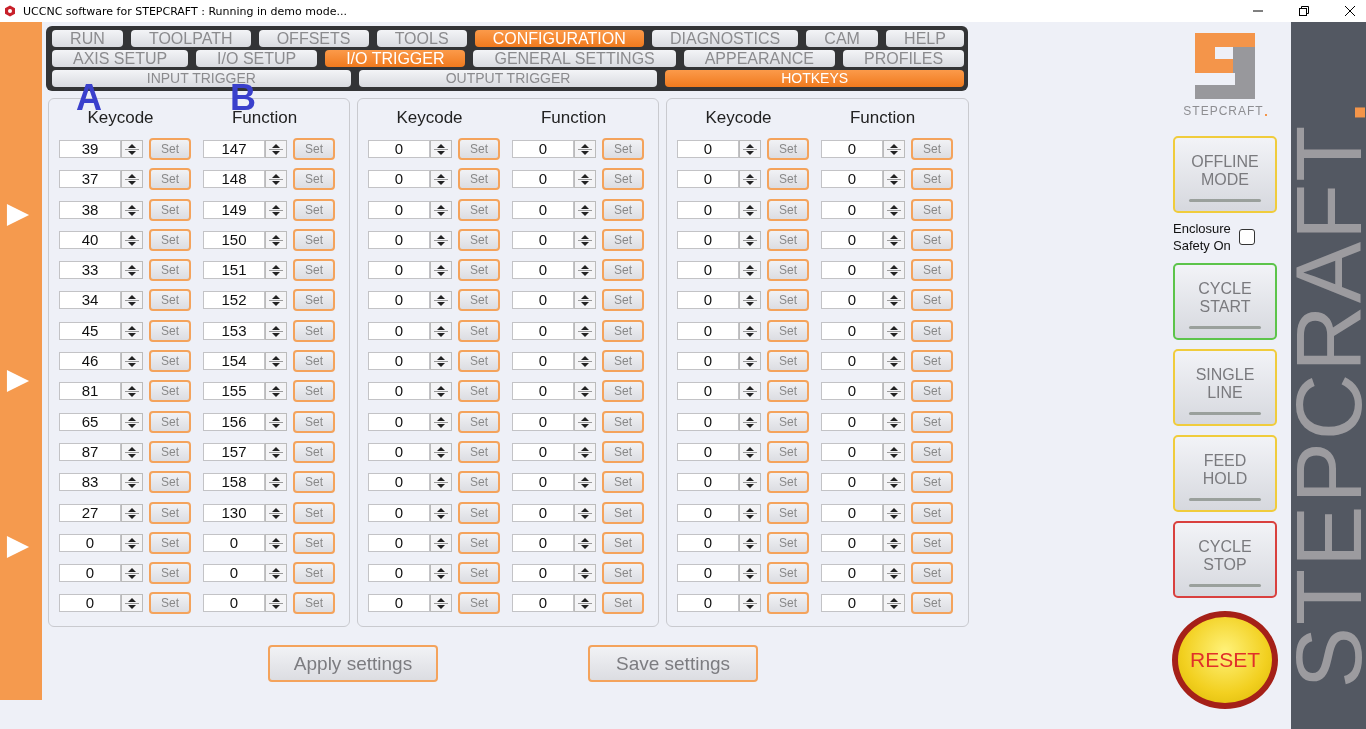 The height and width of the screenshot is (729, 1366). What do you see at coordinates (234, 270) in the screenshot?
I see `number-field: 151` at bounding box center [234, 270].